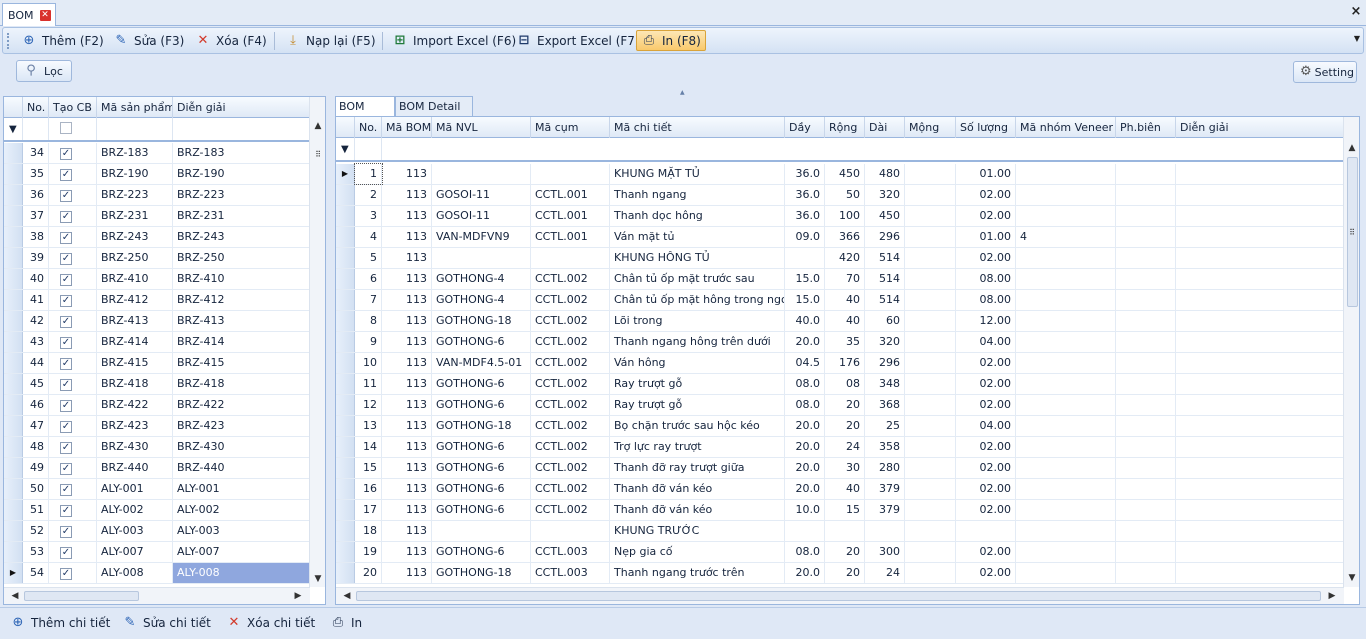  What do you see at coordinates (805, 258) in the screenshot?
I see `cell-day` at bounding box center [805, 258].